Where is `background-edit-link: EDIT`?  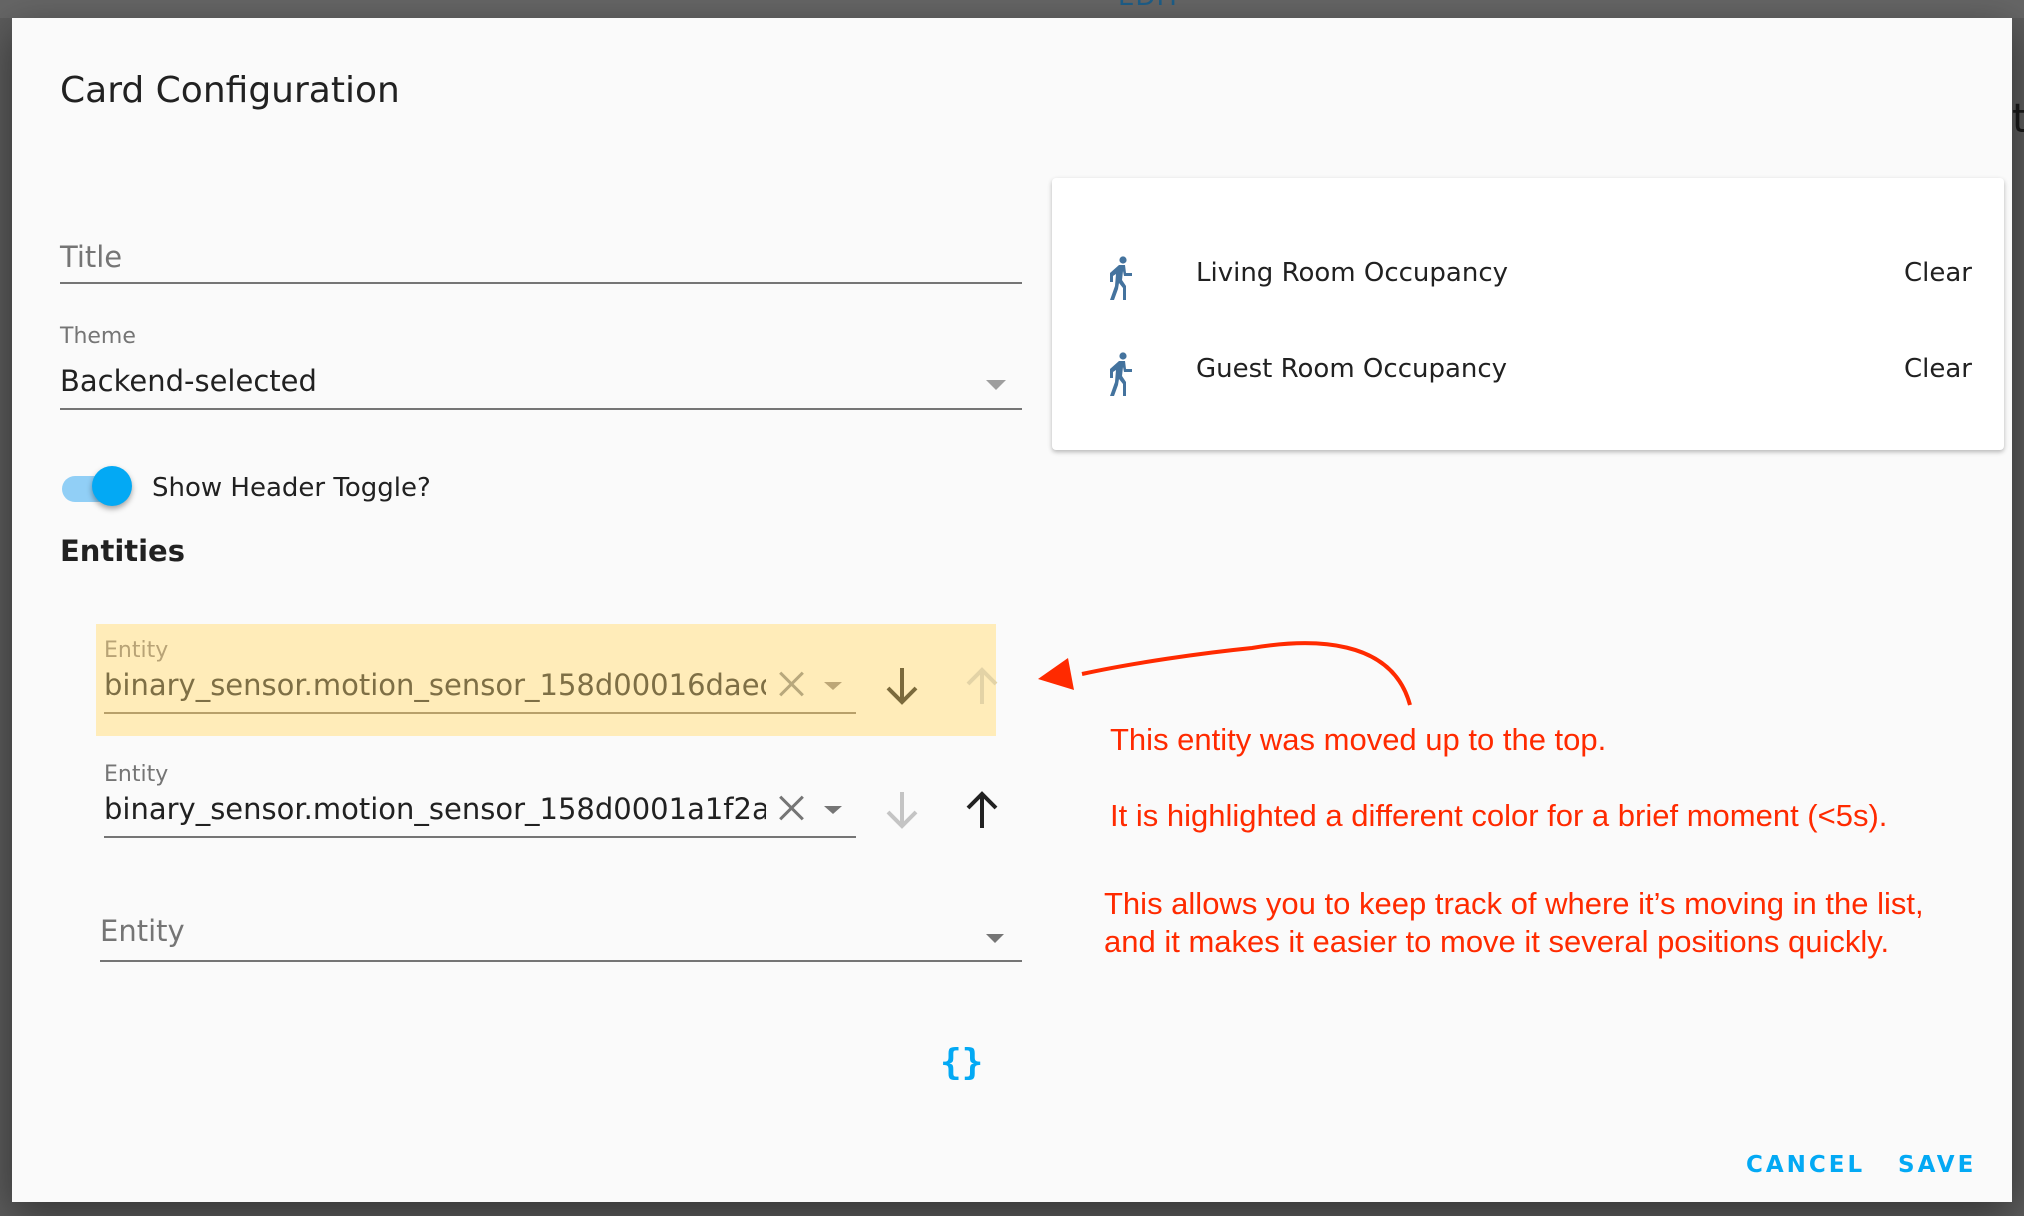
background-edit-link: EDIT is located at coordinates (1150, 6).